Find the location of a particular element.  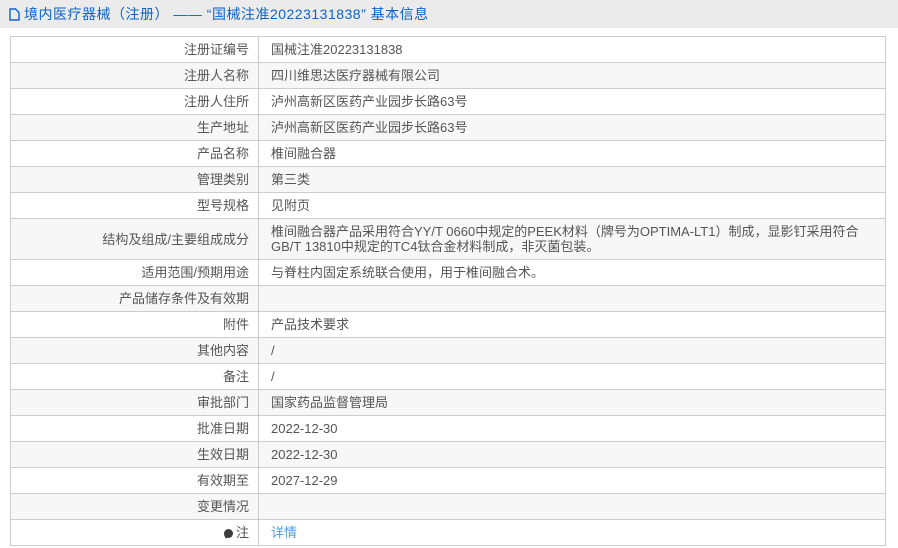

note-balloon-icon is located at coordinates (228, 534).